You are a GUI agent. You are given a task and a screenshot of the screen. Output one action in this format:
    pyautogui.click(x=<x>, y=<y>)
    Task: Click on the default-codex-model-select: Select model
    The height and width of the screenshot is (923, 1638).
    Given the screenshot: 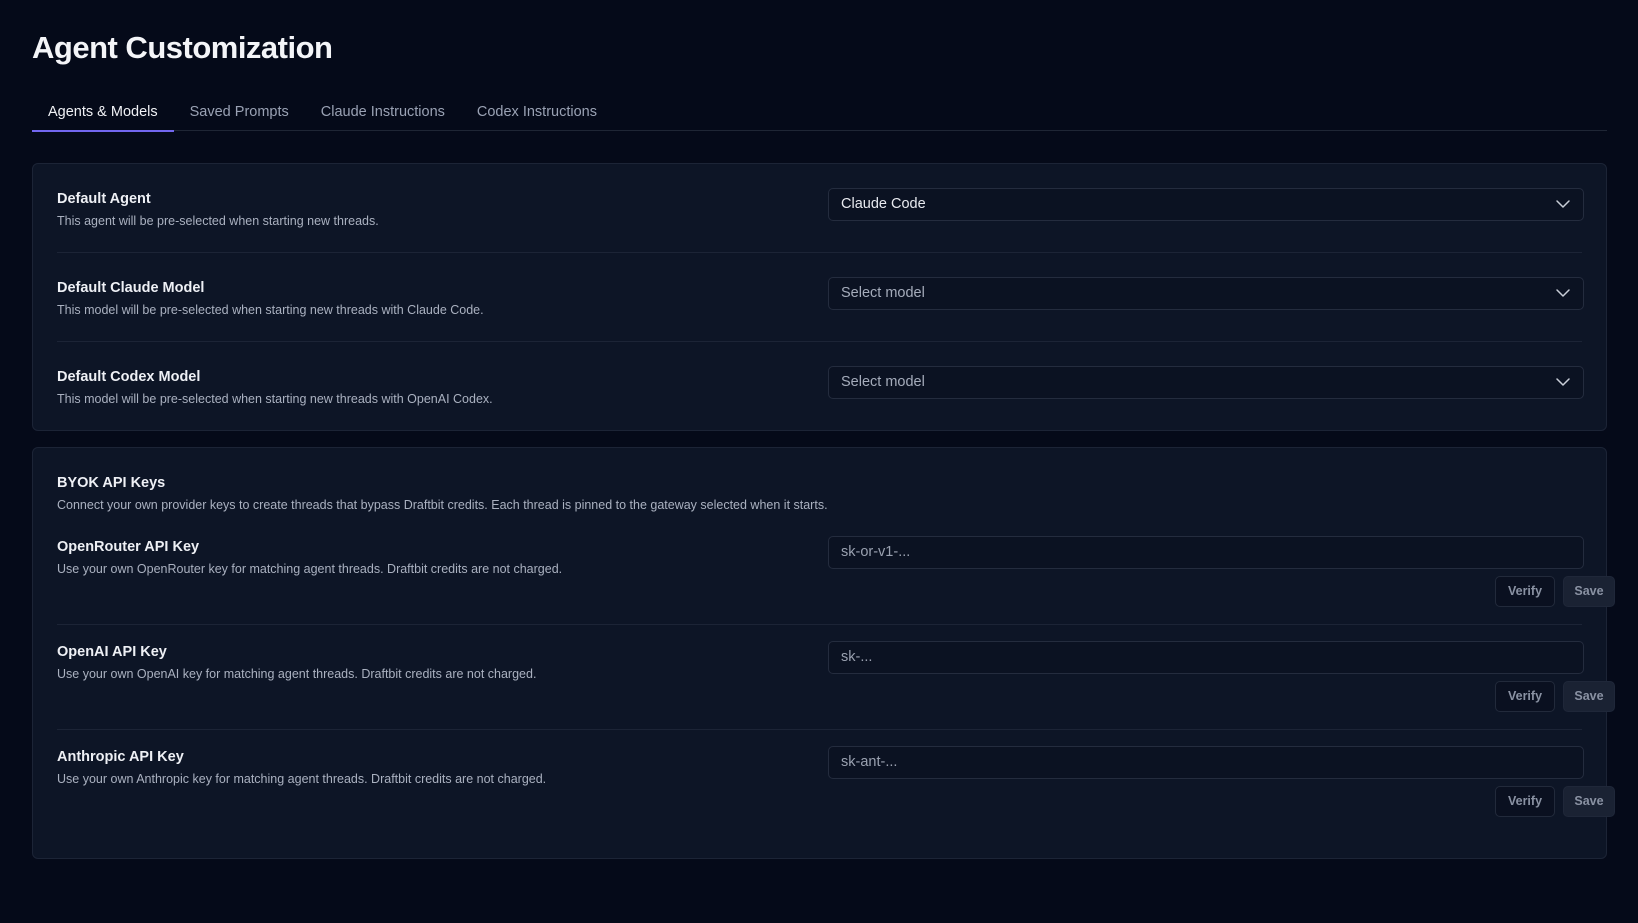 What is the action you would take?
    pyautogui.click(x=1206, y=382)
    